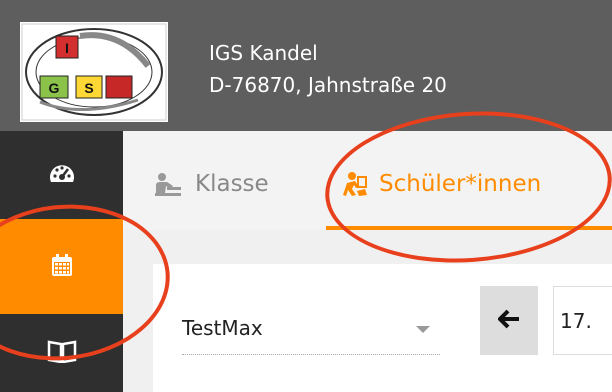  I want to click on tab-klasse: Klasse, so click(211, 184).